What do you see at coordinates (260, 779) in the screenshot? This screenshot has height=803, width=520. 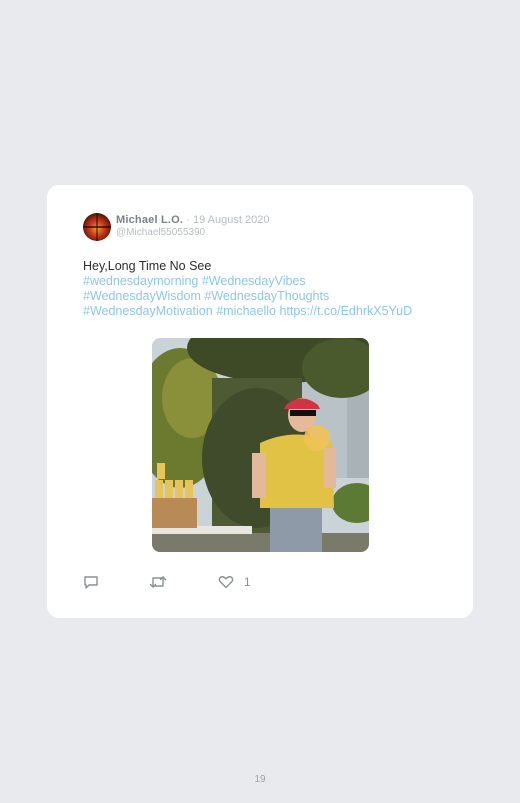 I see `page-number: 19` at bounding box center [260, 779].